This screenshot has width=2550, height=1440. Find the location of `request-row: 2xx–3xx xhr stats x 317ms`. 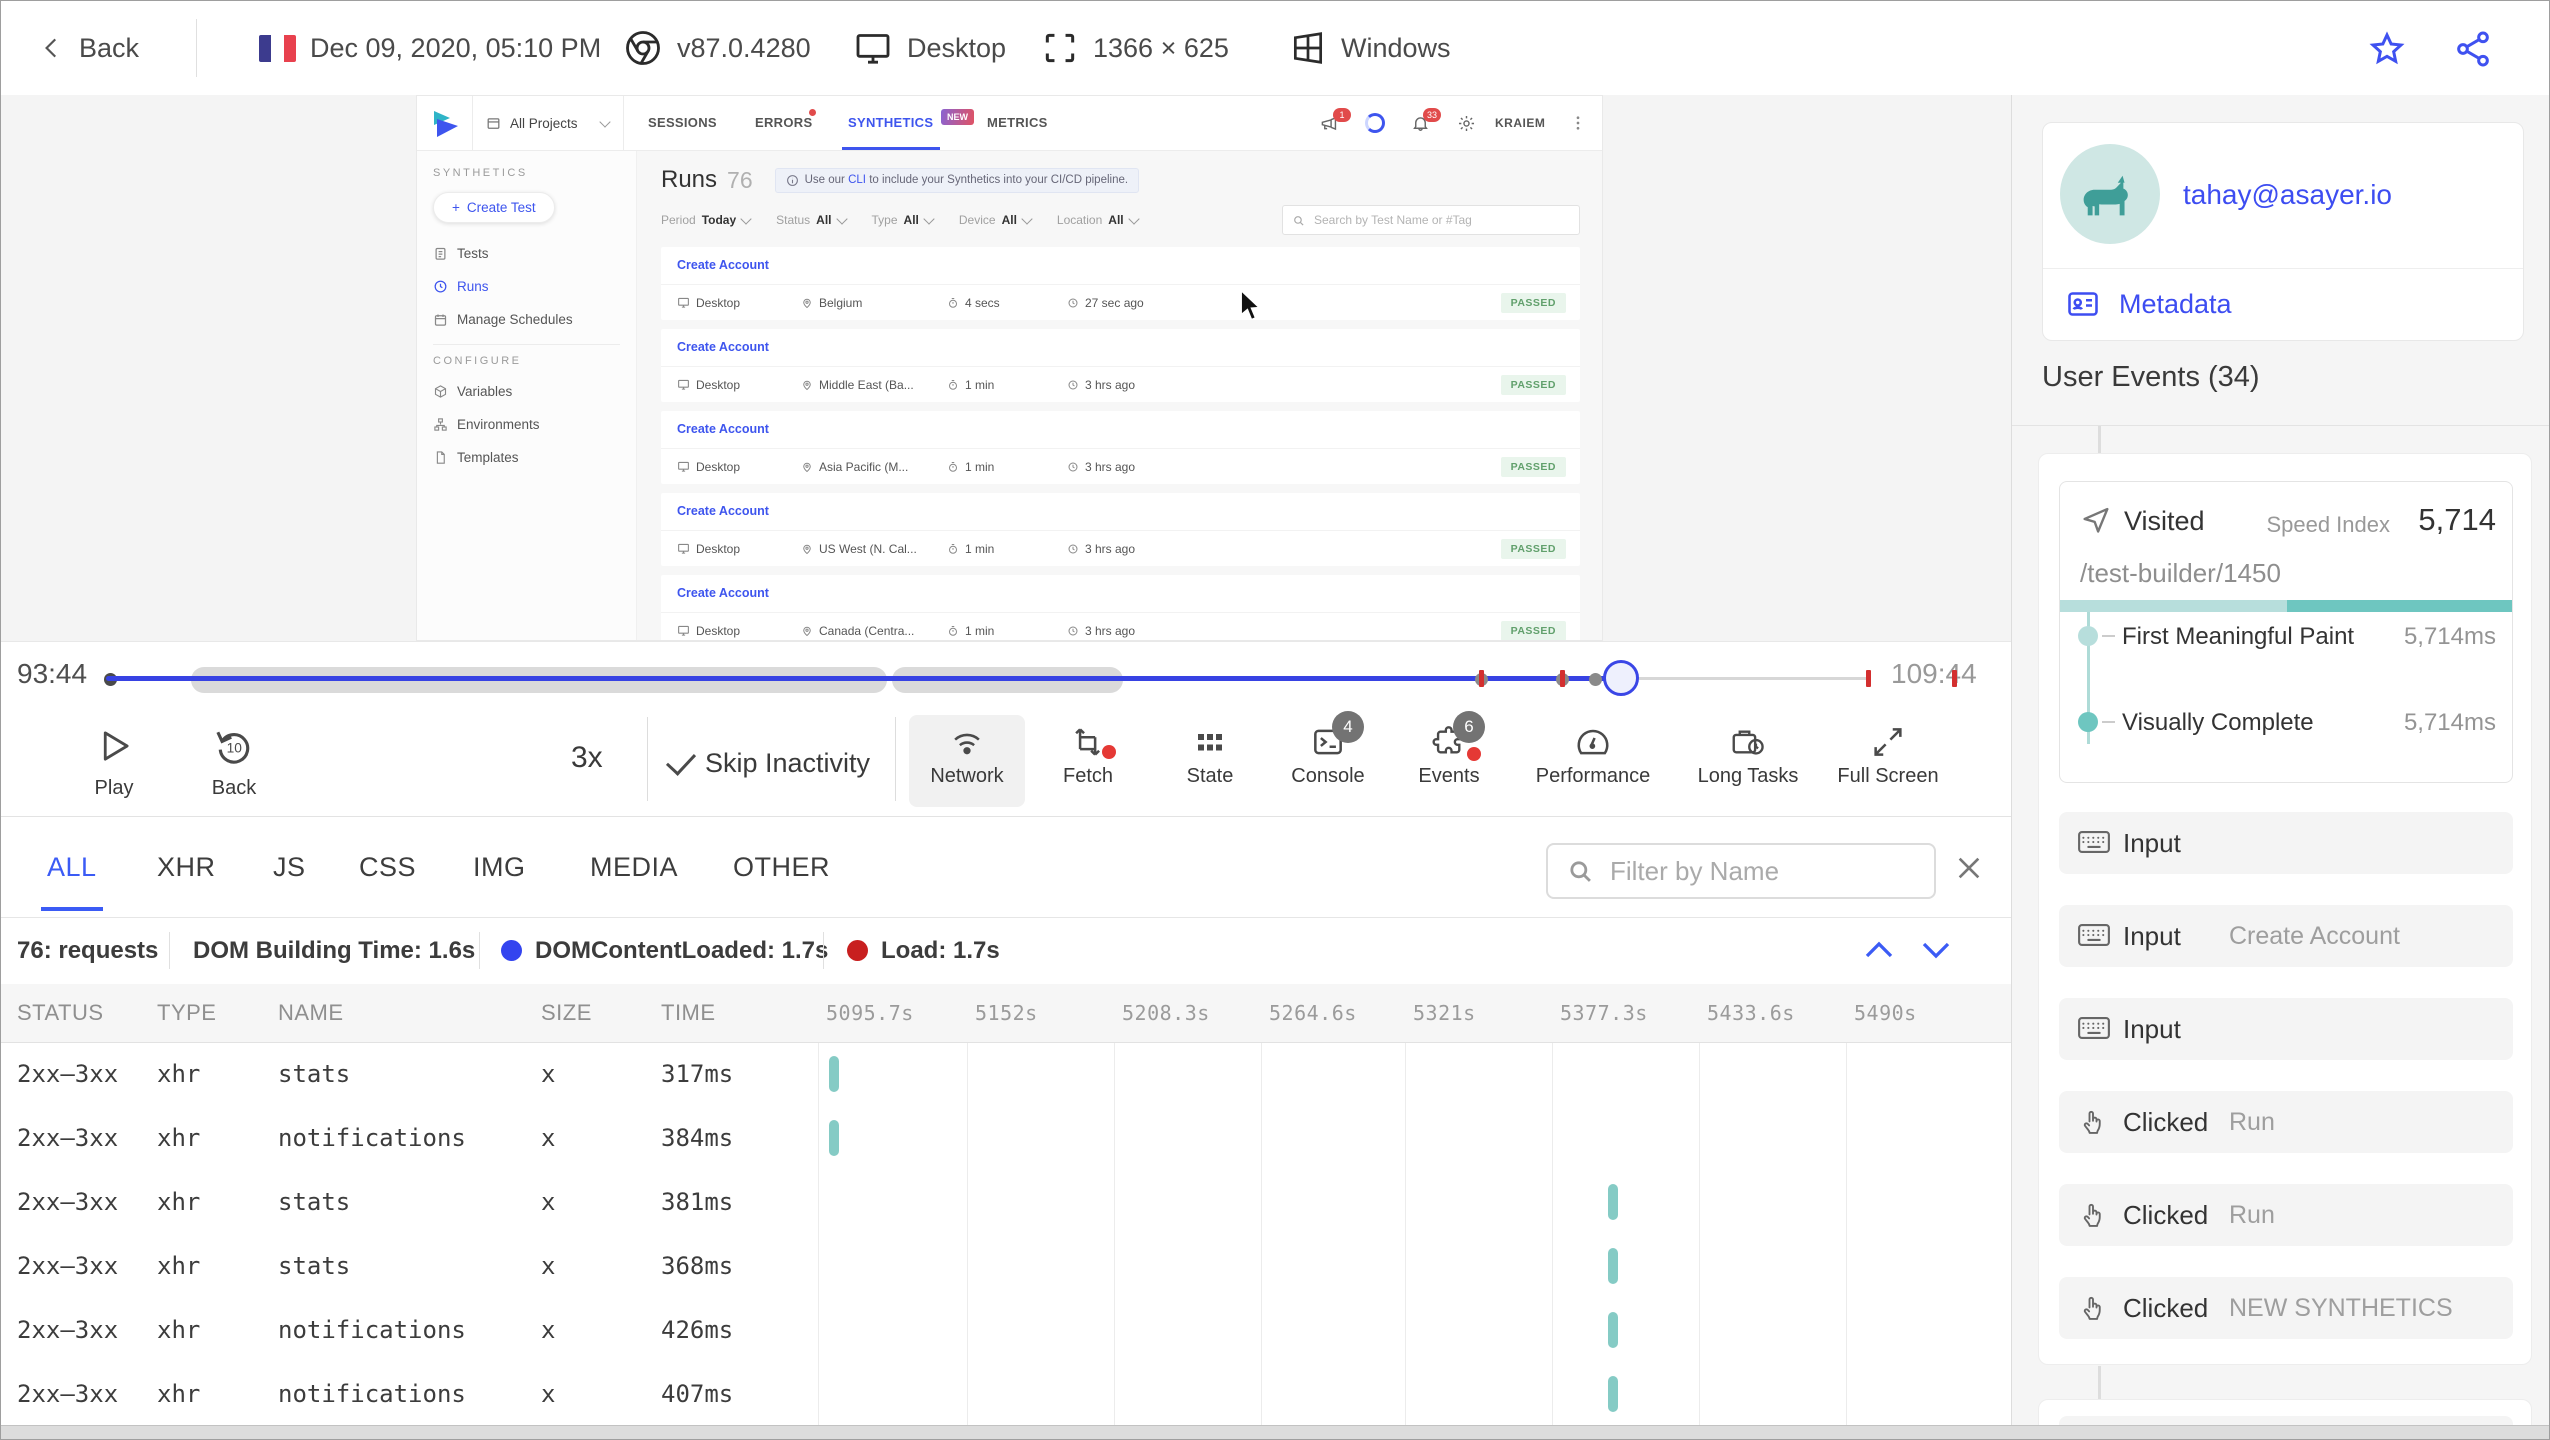

request-row: 2xx–3xx xhr stats x 317ms is located at coordinates (1006, 1074).